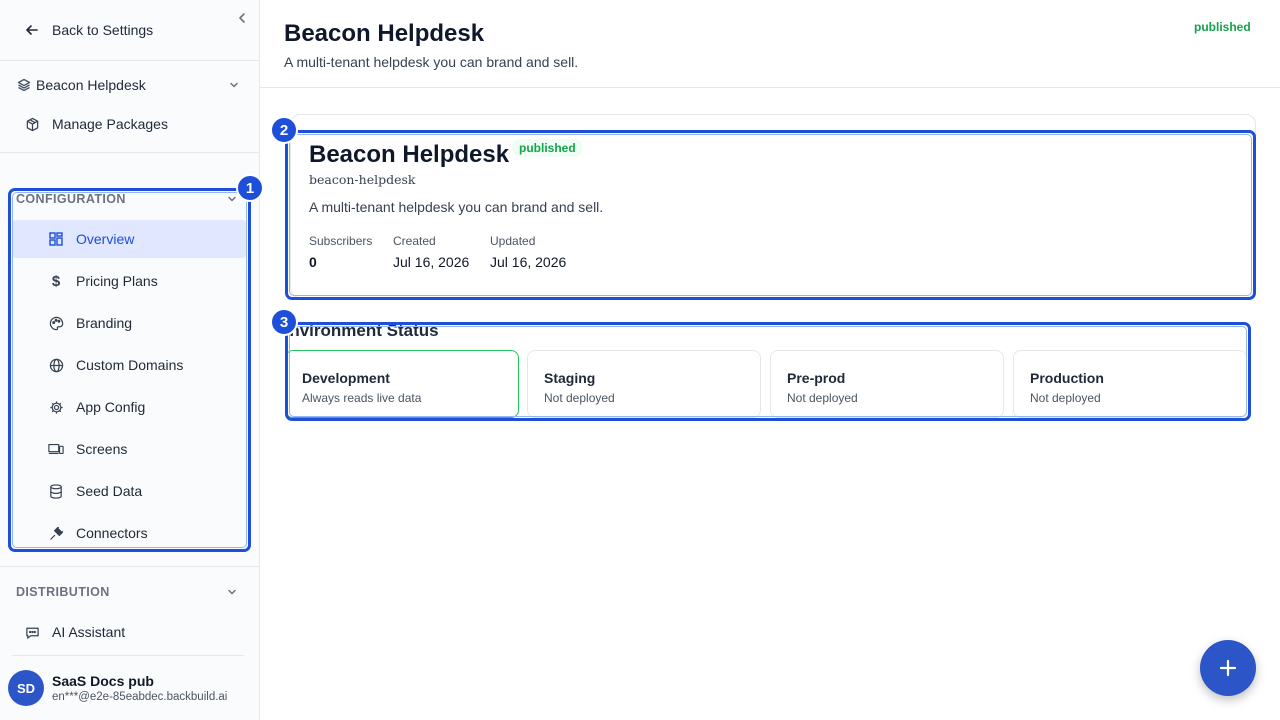 The height and width of the screenshot is (720, 1280). I want to click on user-name: SaaS Docs pub, so click(103, 681).